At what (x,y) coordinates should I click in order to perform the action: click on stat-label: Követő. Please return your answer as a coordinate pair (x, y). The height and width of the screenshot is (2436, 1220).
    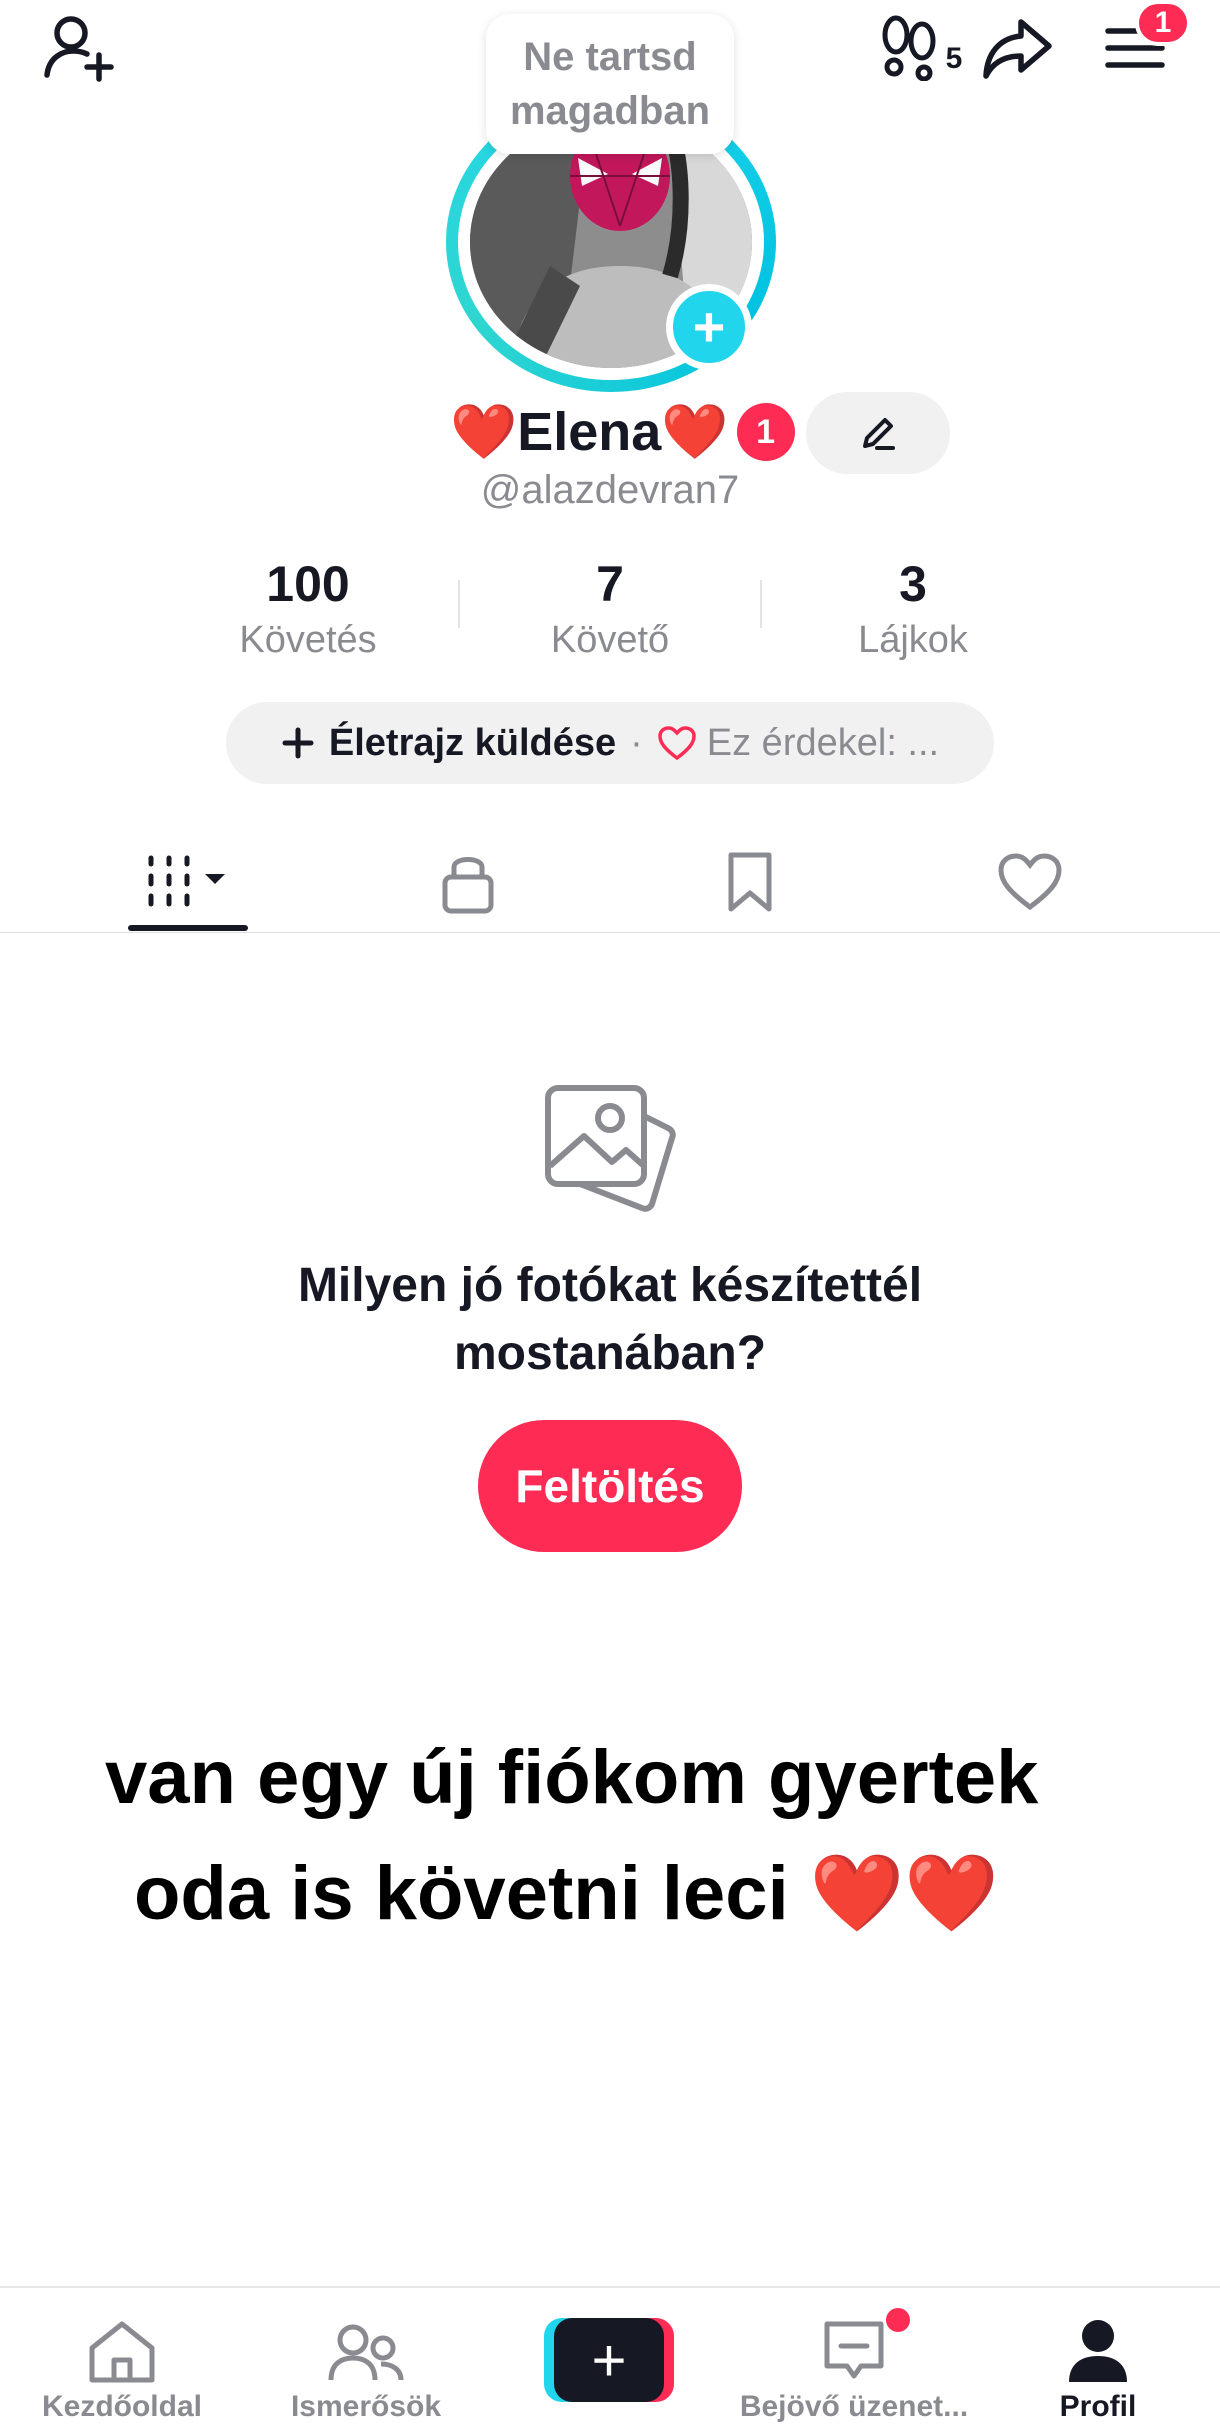
    Looking at the image, I should click on (610, 640).